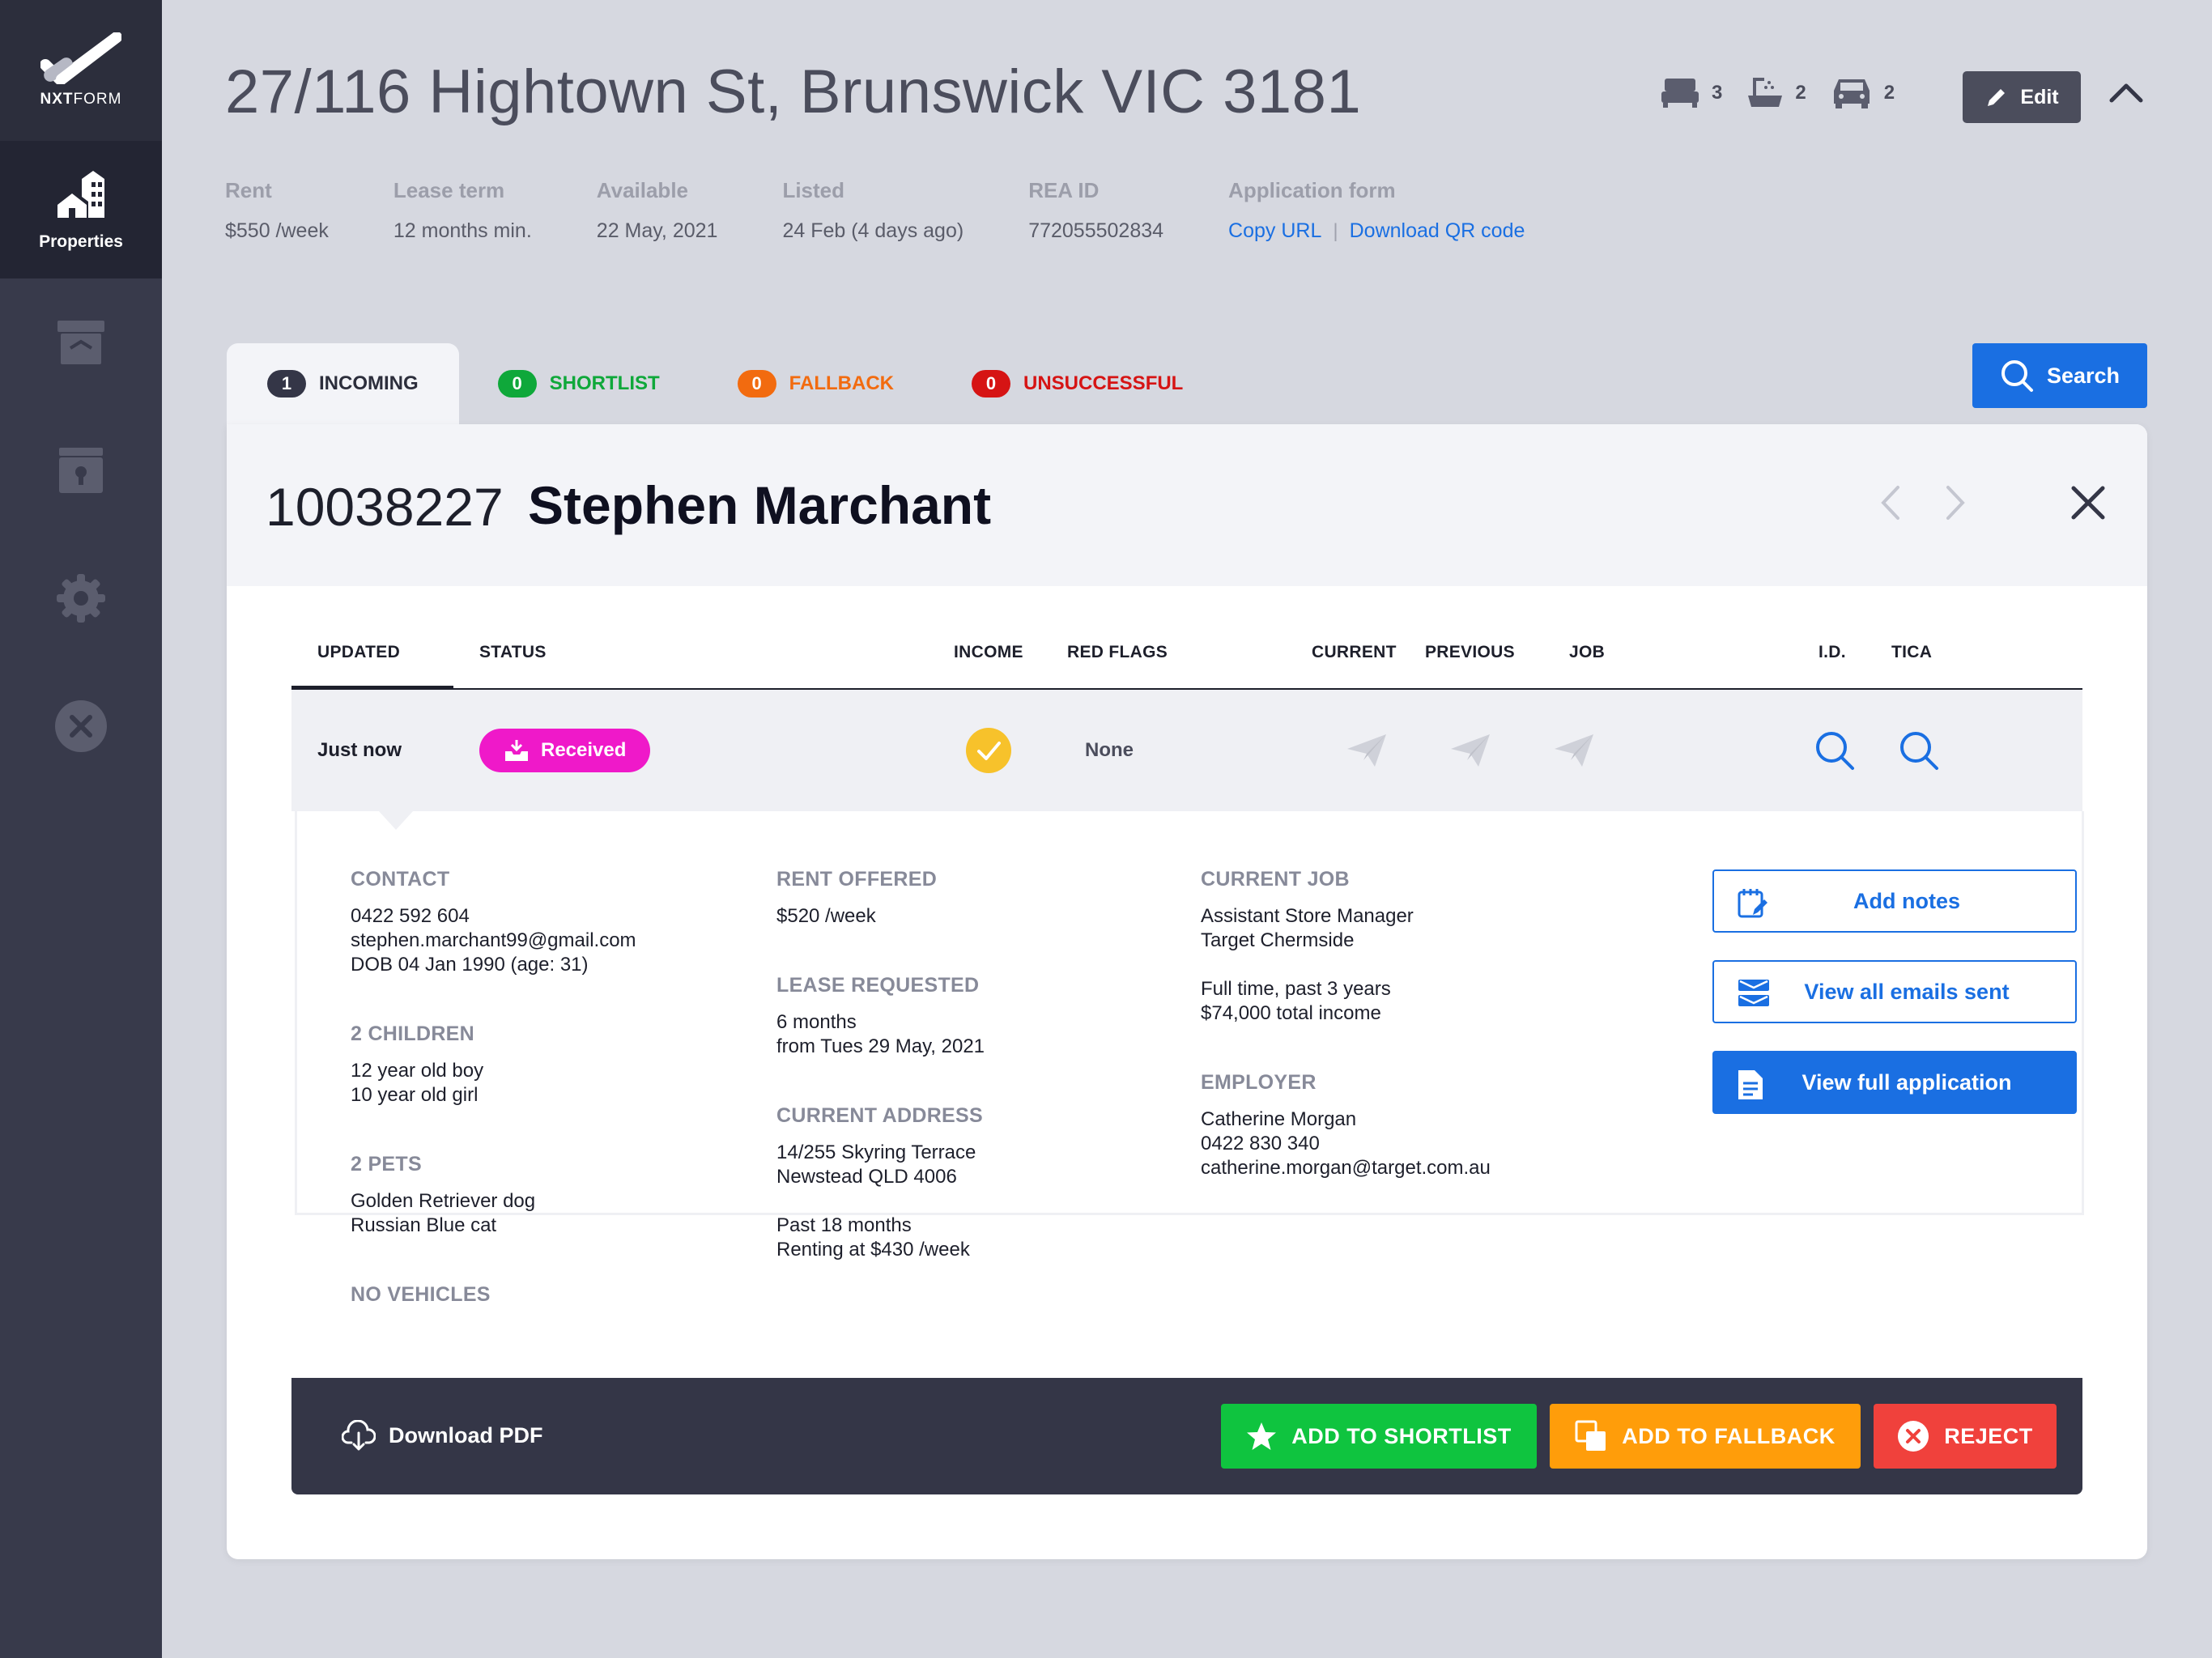 The height and width of the screenshot is (1658, 2212). What do you see at coordinates (1750, 1084) in the screenshot?
I see `document-icon` at bounding box center [1750, 1084].